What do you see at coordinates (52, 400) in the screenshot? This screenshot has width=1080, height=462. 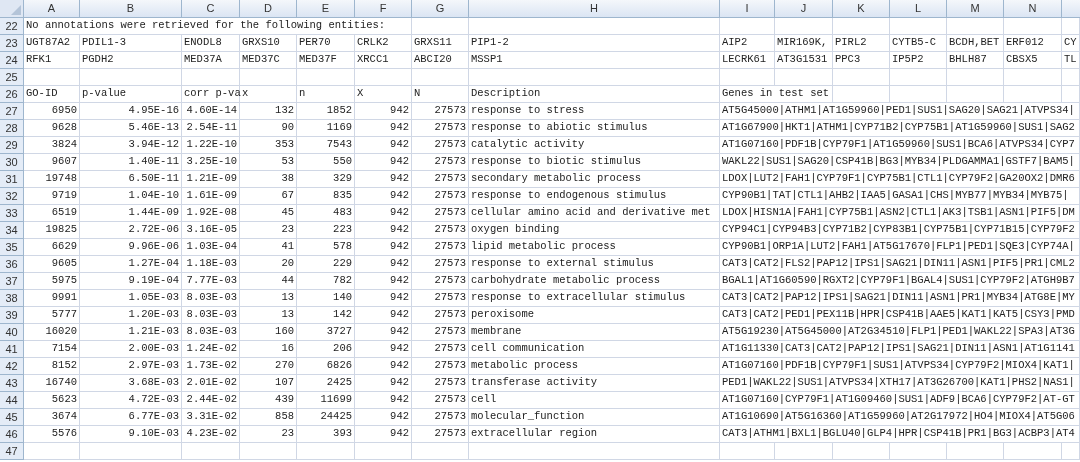 I see `table-cell: 5623` at bounding box center [52, 400].